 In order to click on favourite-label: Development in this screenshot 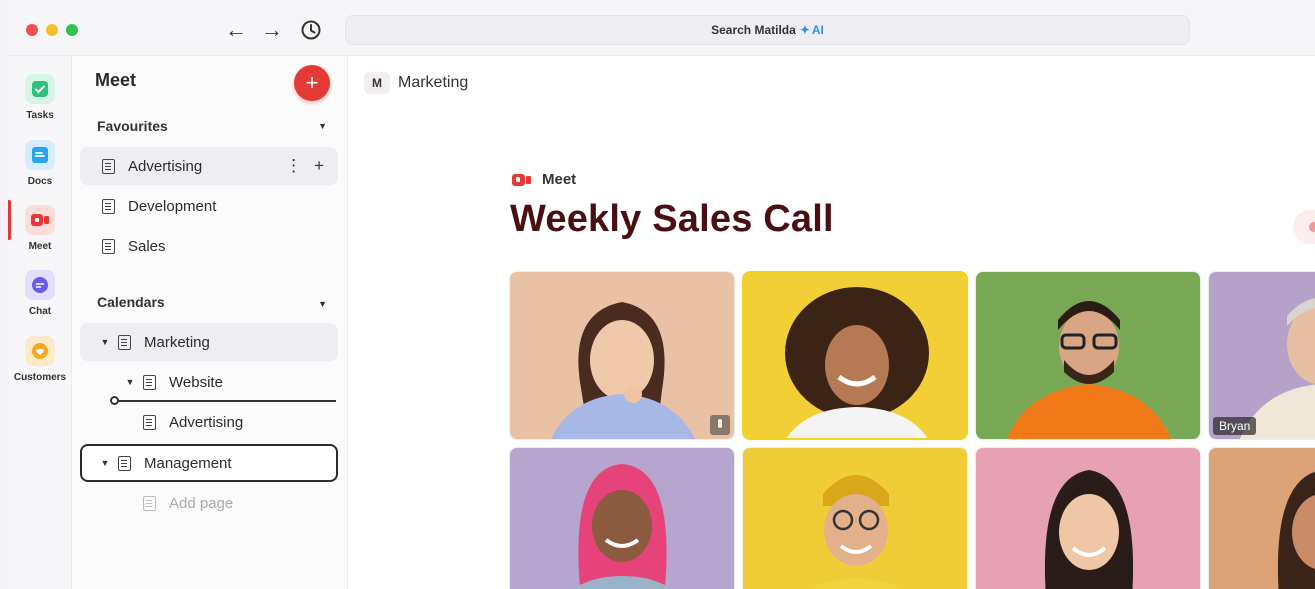, I will do `click(172, 206)`.